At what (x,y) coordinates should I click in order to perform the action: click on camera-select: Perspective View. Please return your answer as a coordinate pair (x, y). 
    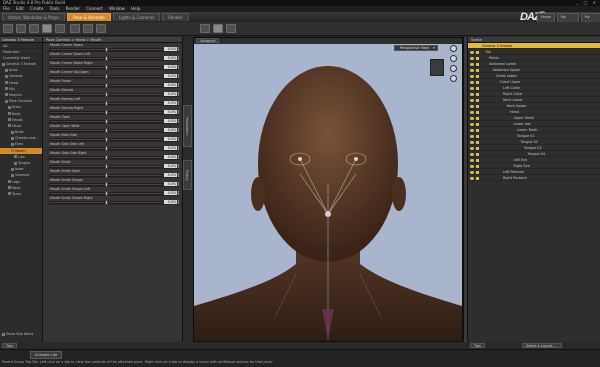
    Looking at the image, I should click on (416, 48).